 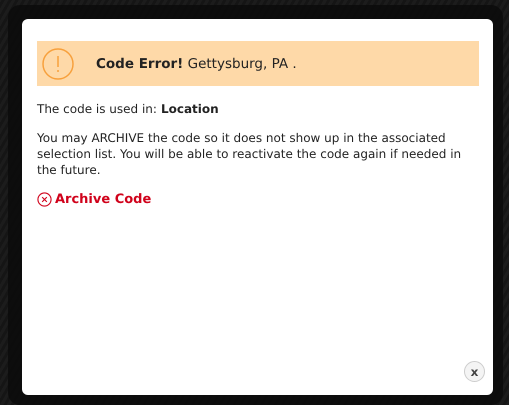 I want to click on alert-message: Code Error! Gettysburg, PA ., so click(x=196, y=64).